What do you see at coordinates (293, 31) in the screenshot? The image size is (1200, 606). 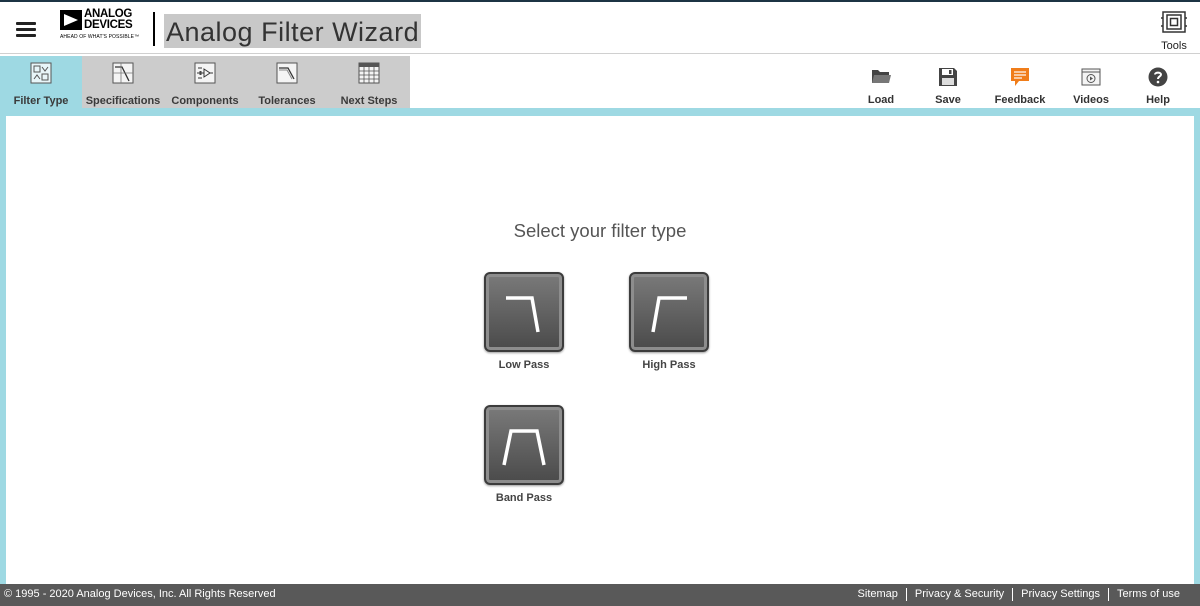 I see `app-title: Analog Filter Wizard` at bounding box center [293, 31].